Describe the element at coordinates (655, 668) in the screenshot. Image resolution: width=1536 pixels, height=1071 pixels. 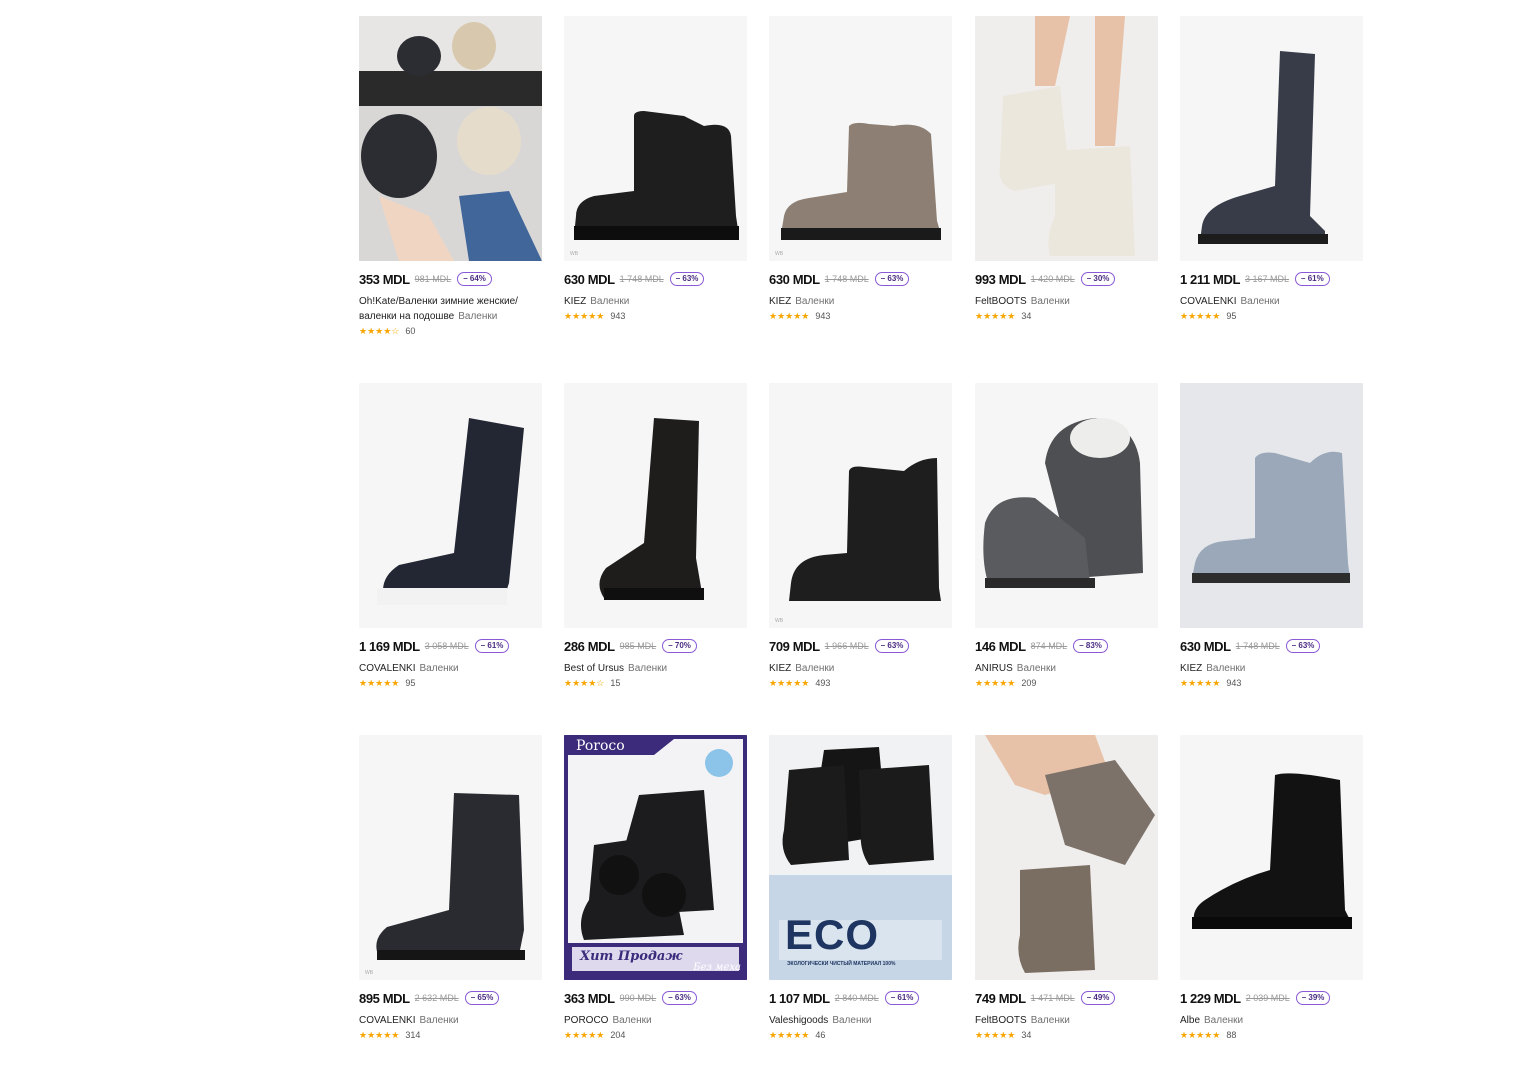
I see `product-name: Best of Ursus Валенки` at that location.